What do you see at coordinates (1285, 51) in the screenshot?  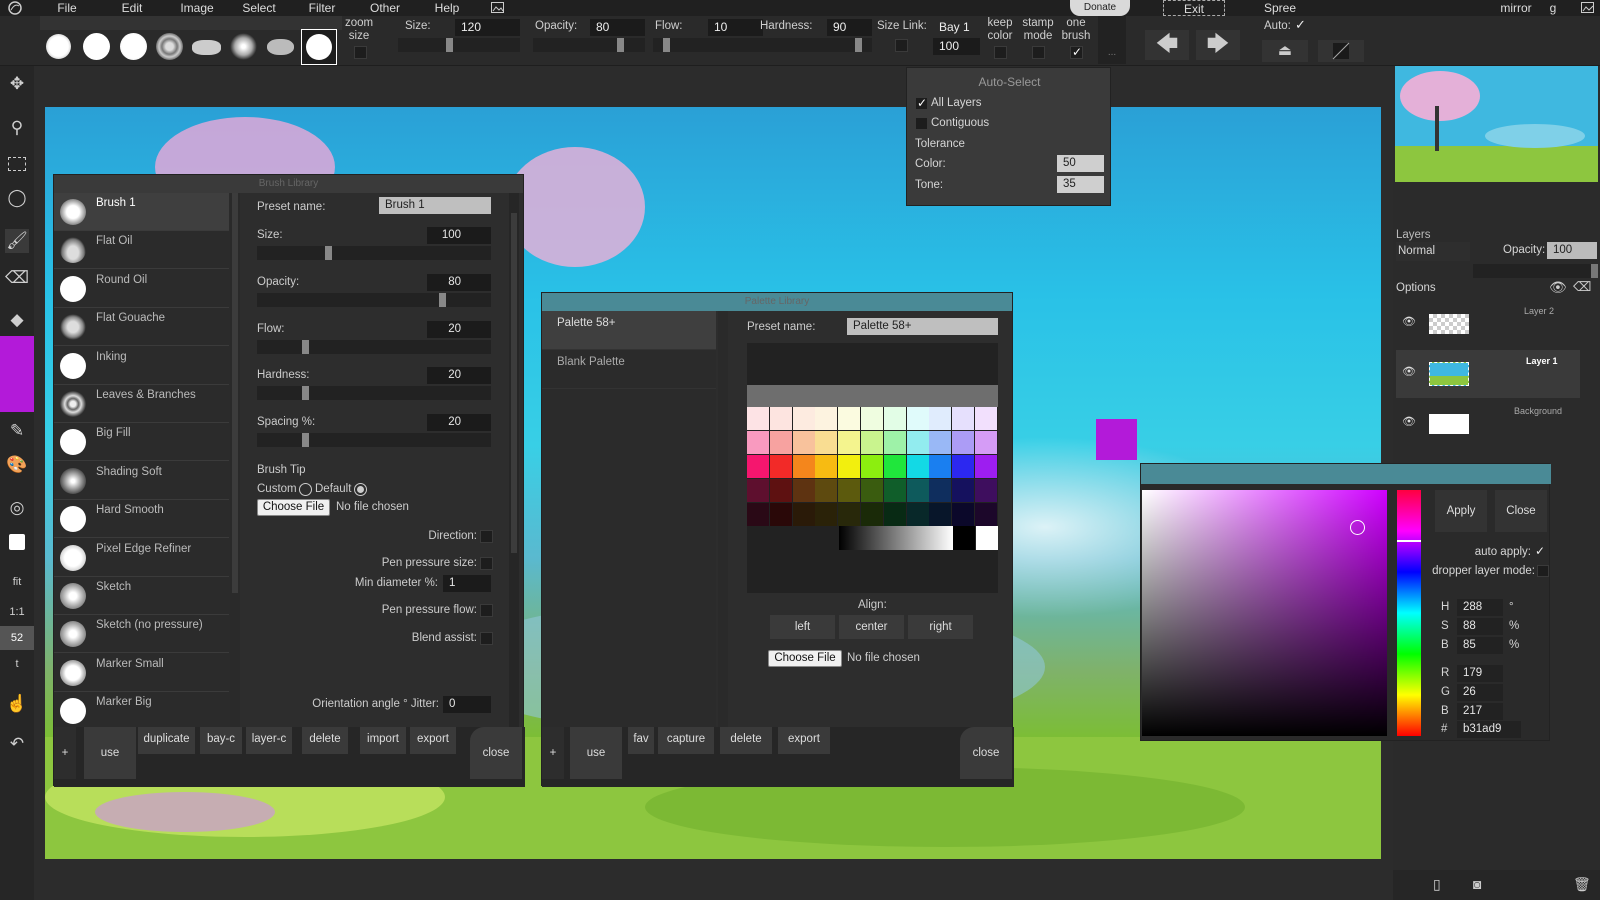 I see `spree-tool-icon: ⏏` at bounding box center [1285, 51].